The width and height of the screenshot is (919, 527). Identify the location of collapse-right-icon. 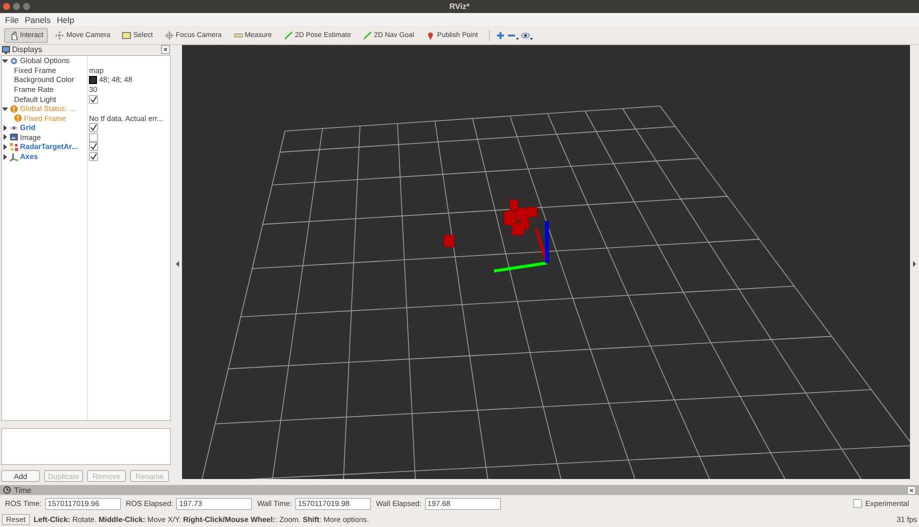
(914, 263).